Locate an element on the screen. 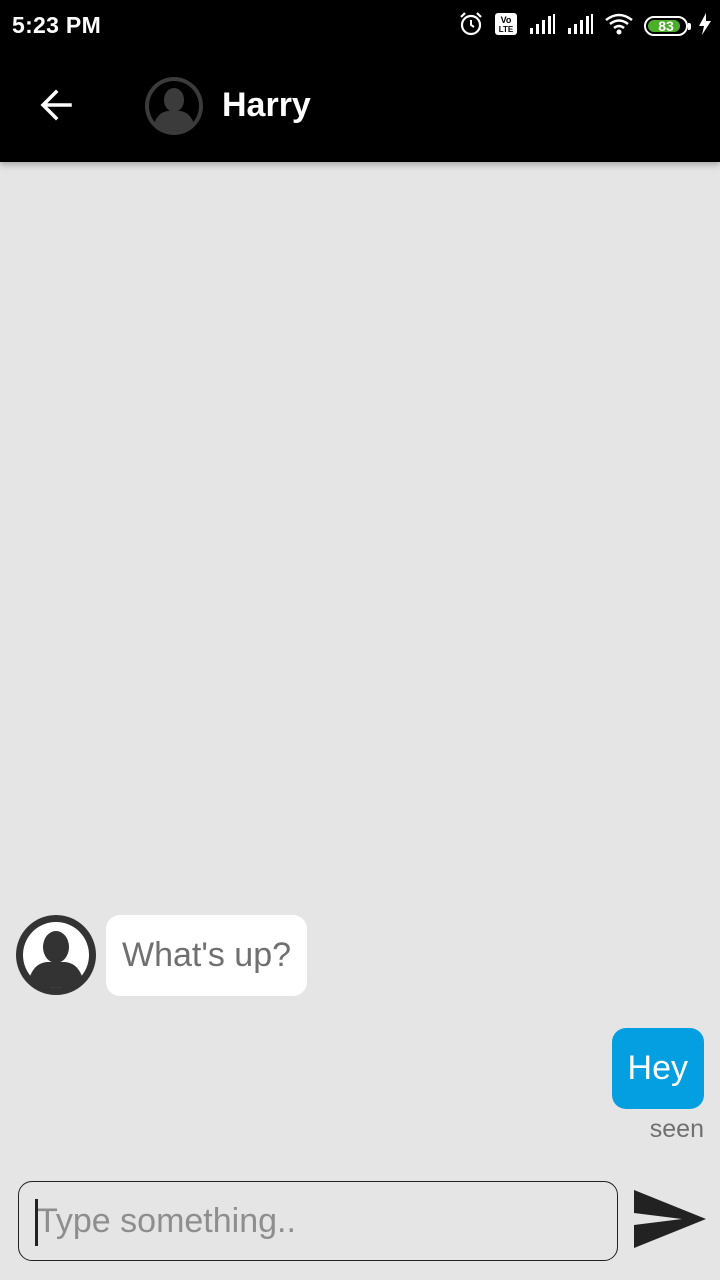 The width and height of the screenshot is (720, 1280). app-bar: Harry is located at coordinates (360, 107).